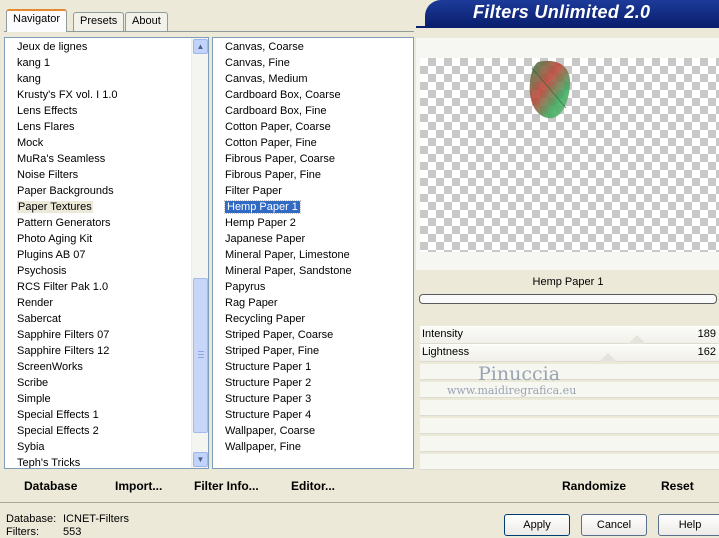 This screenshot has height=538, width=719. What do you see at coordinates (568, 299) in the screenshot?
I see `progress-bar` at bounding box center [568, 299].